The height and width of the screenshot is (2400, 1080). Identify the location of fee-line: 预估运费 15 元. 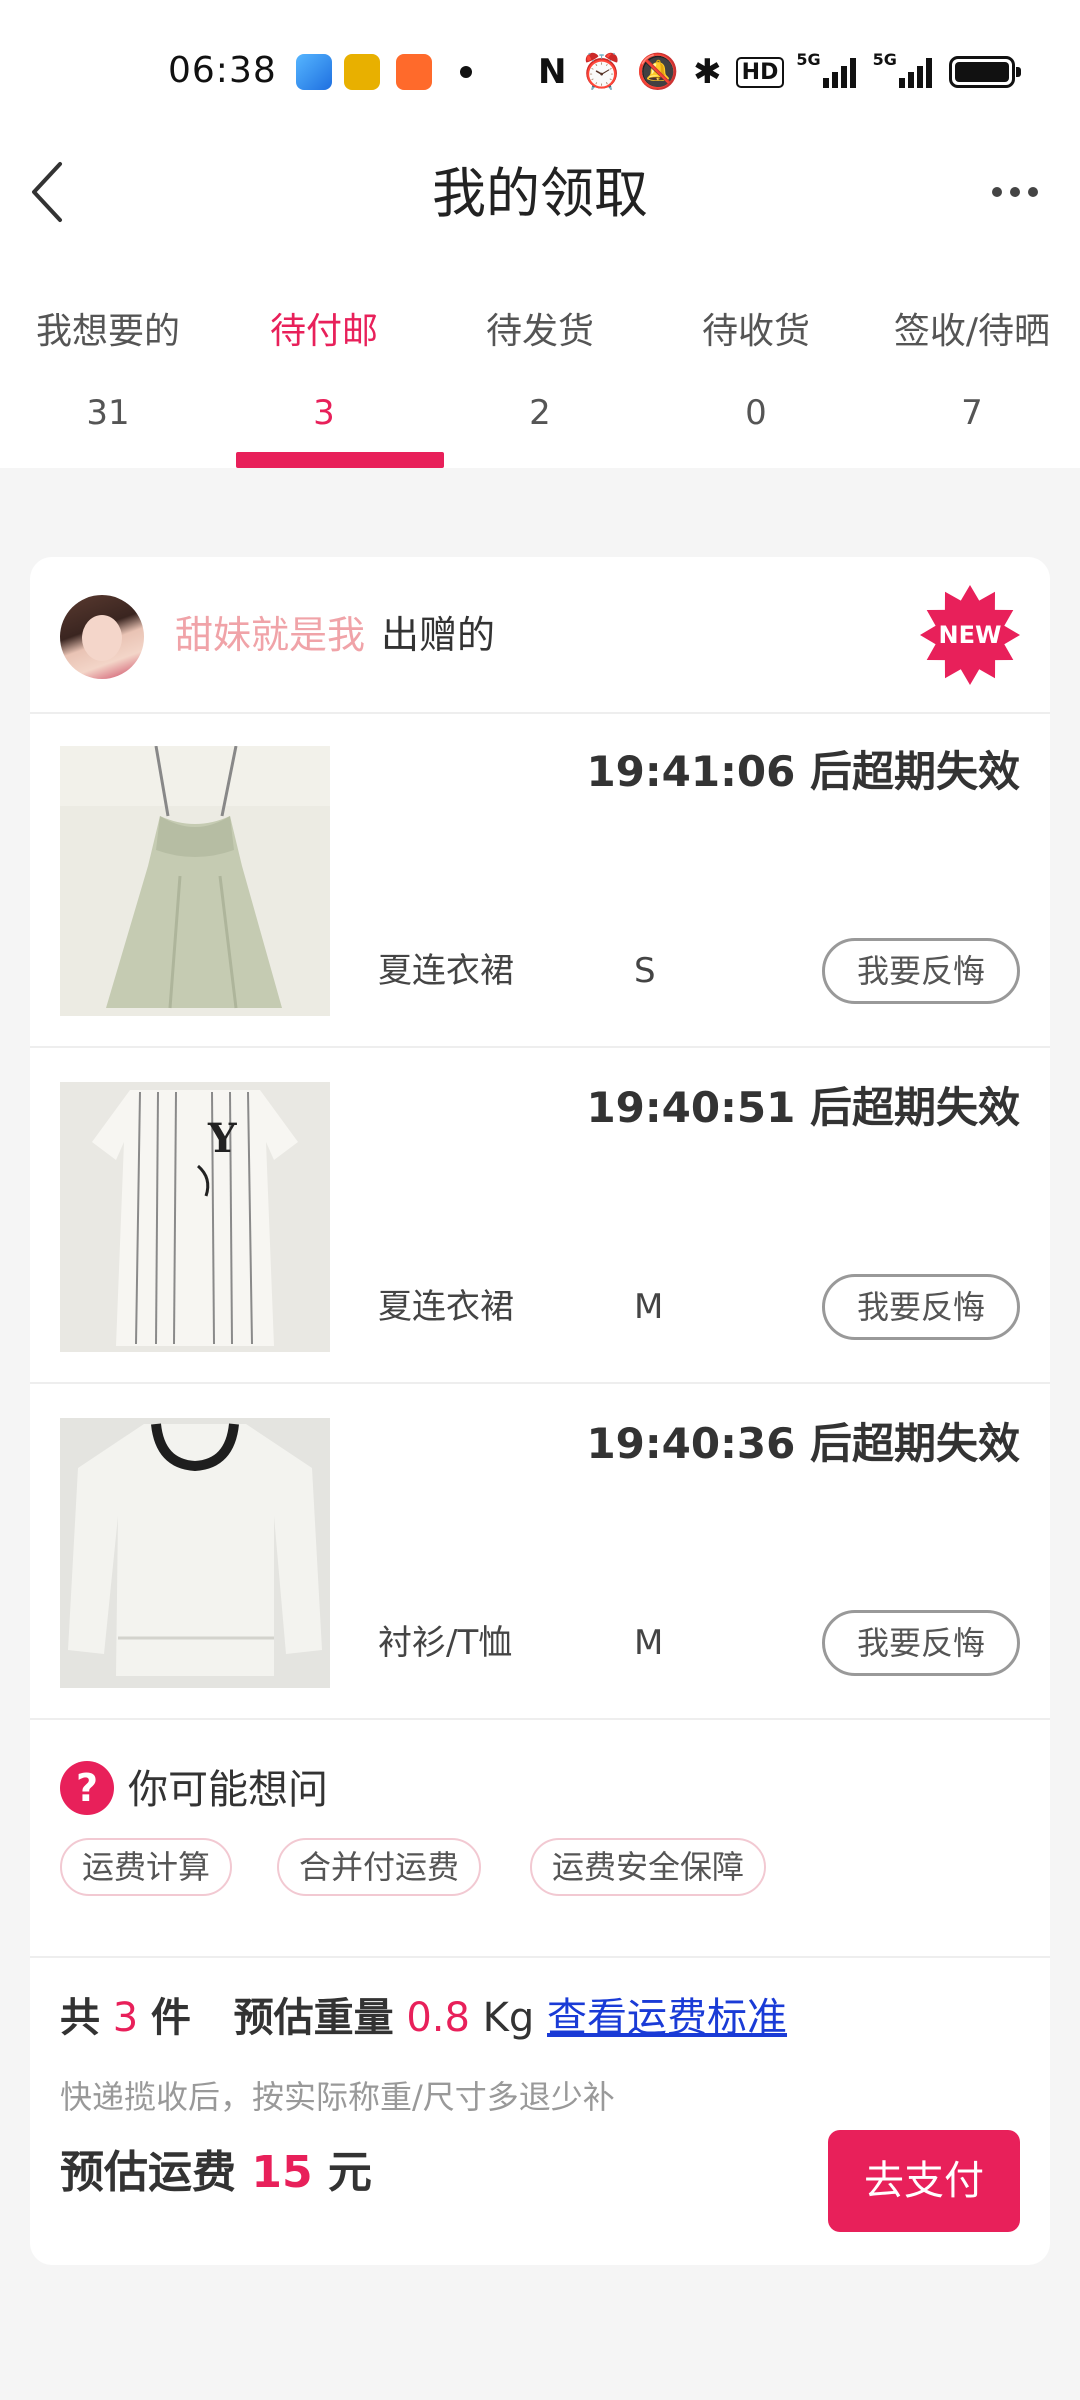
(216, 2173).